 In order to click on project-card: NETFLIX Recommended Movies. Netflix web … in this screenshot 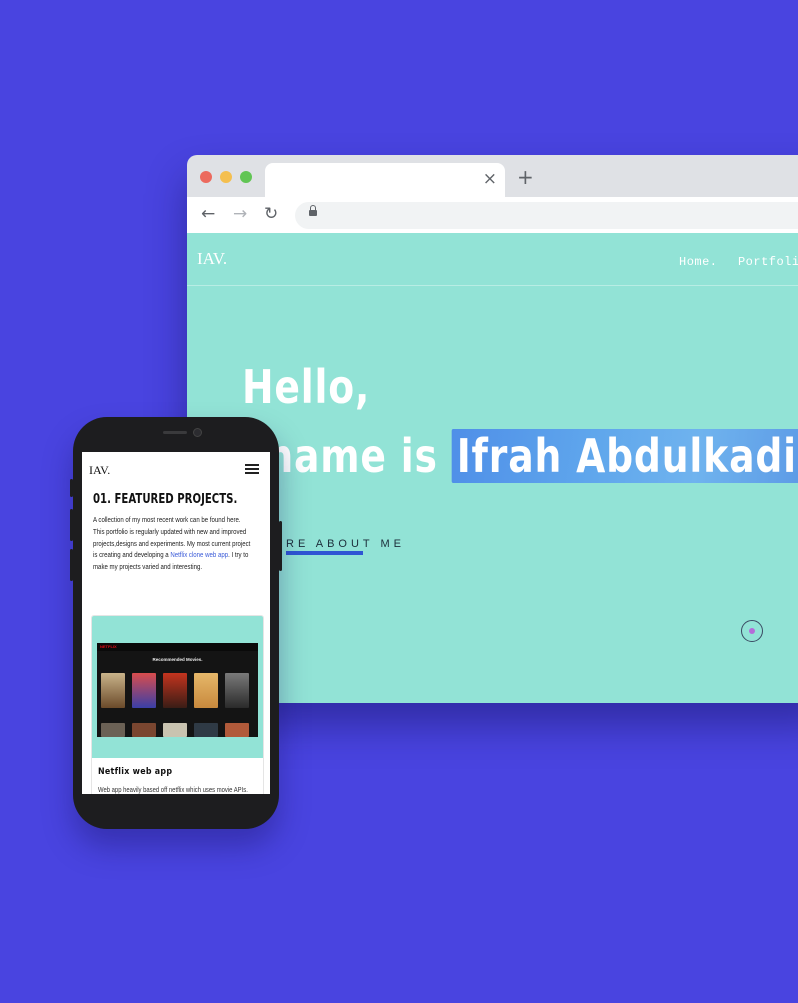, I will do `click(177, 704)`.